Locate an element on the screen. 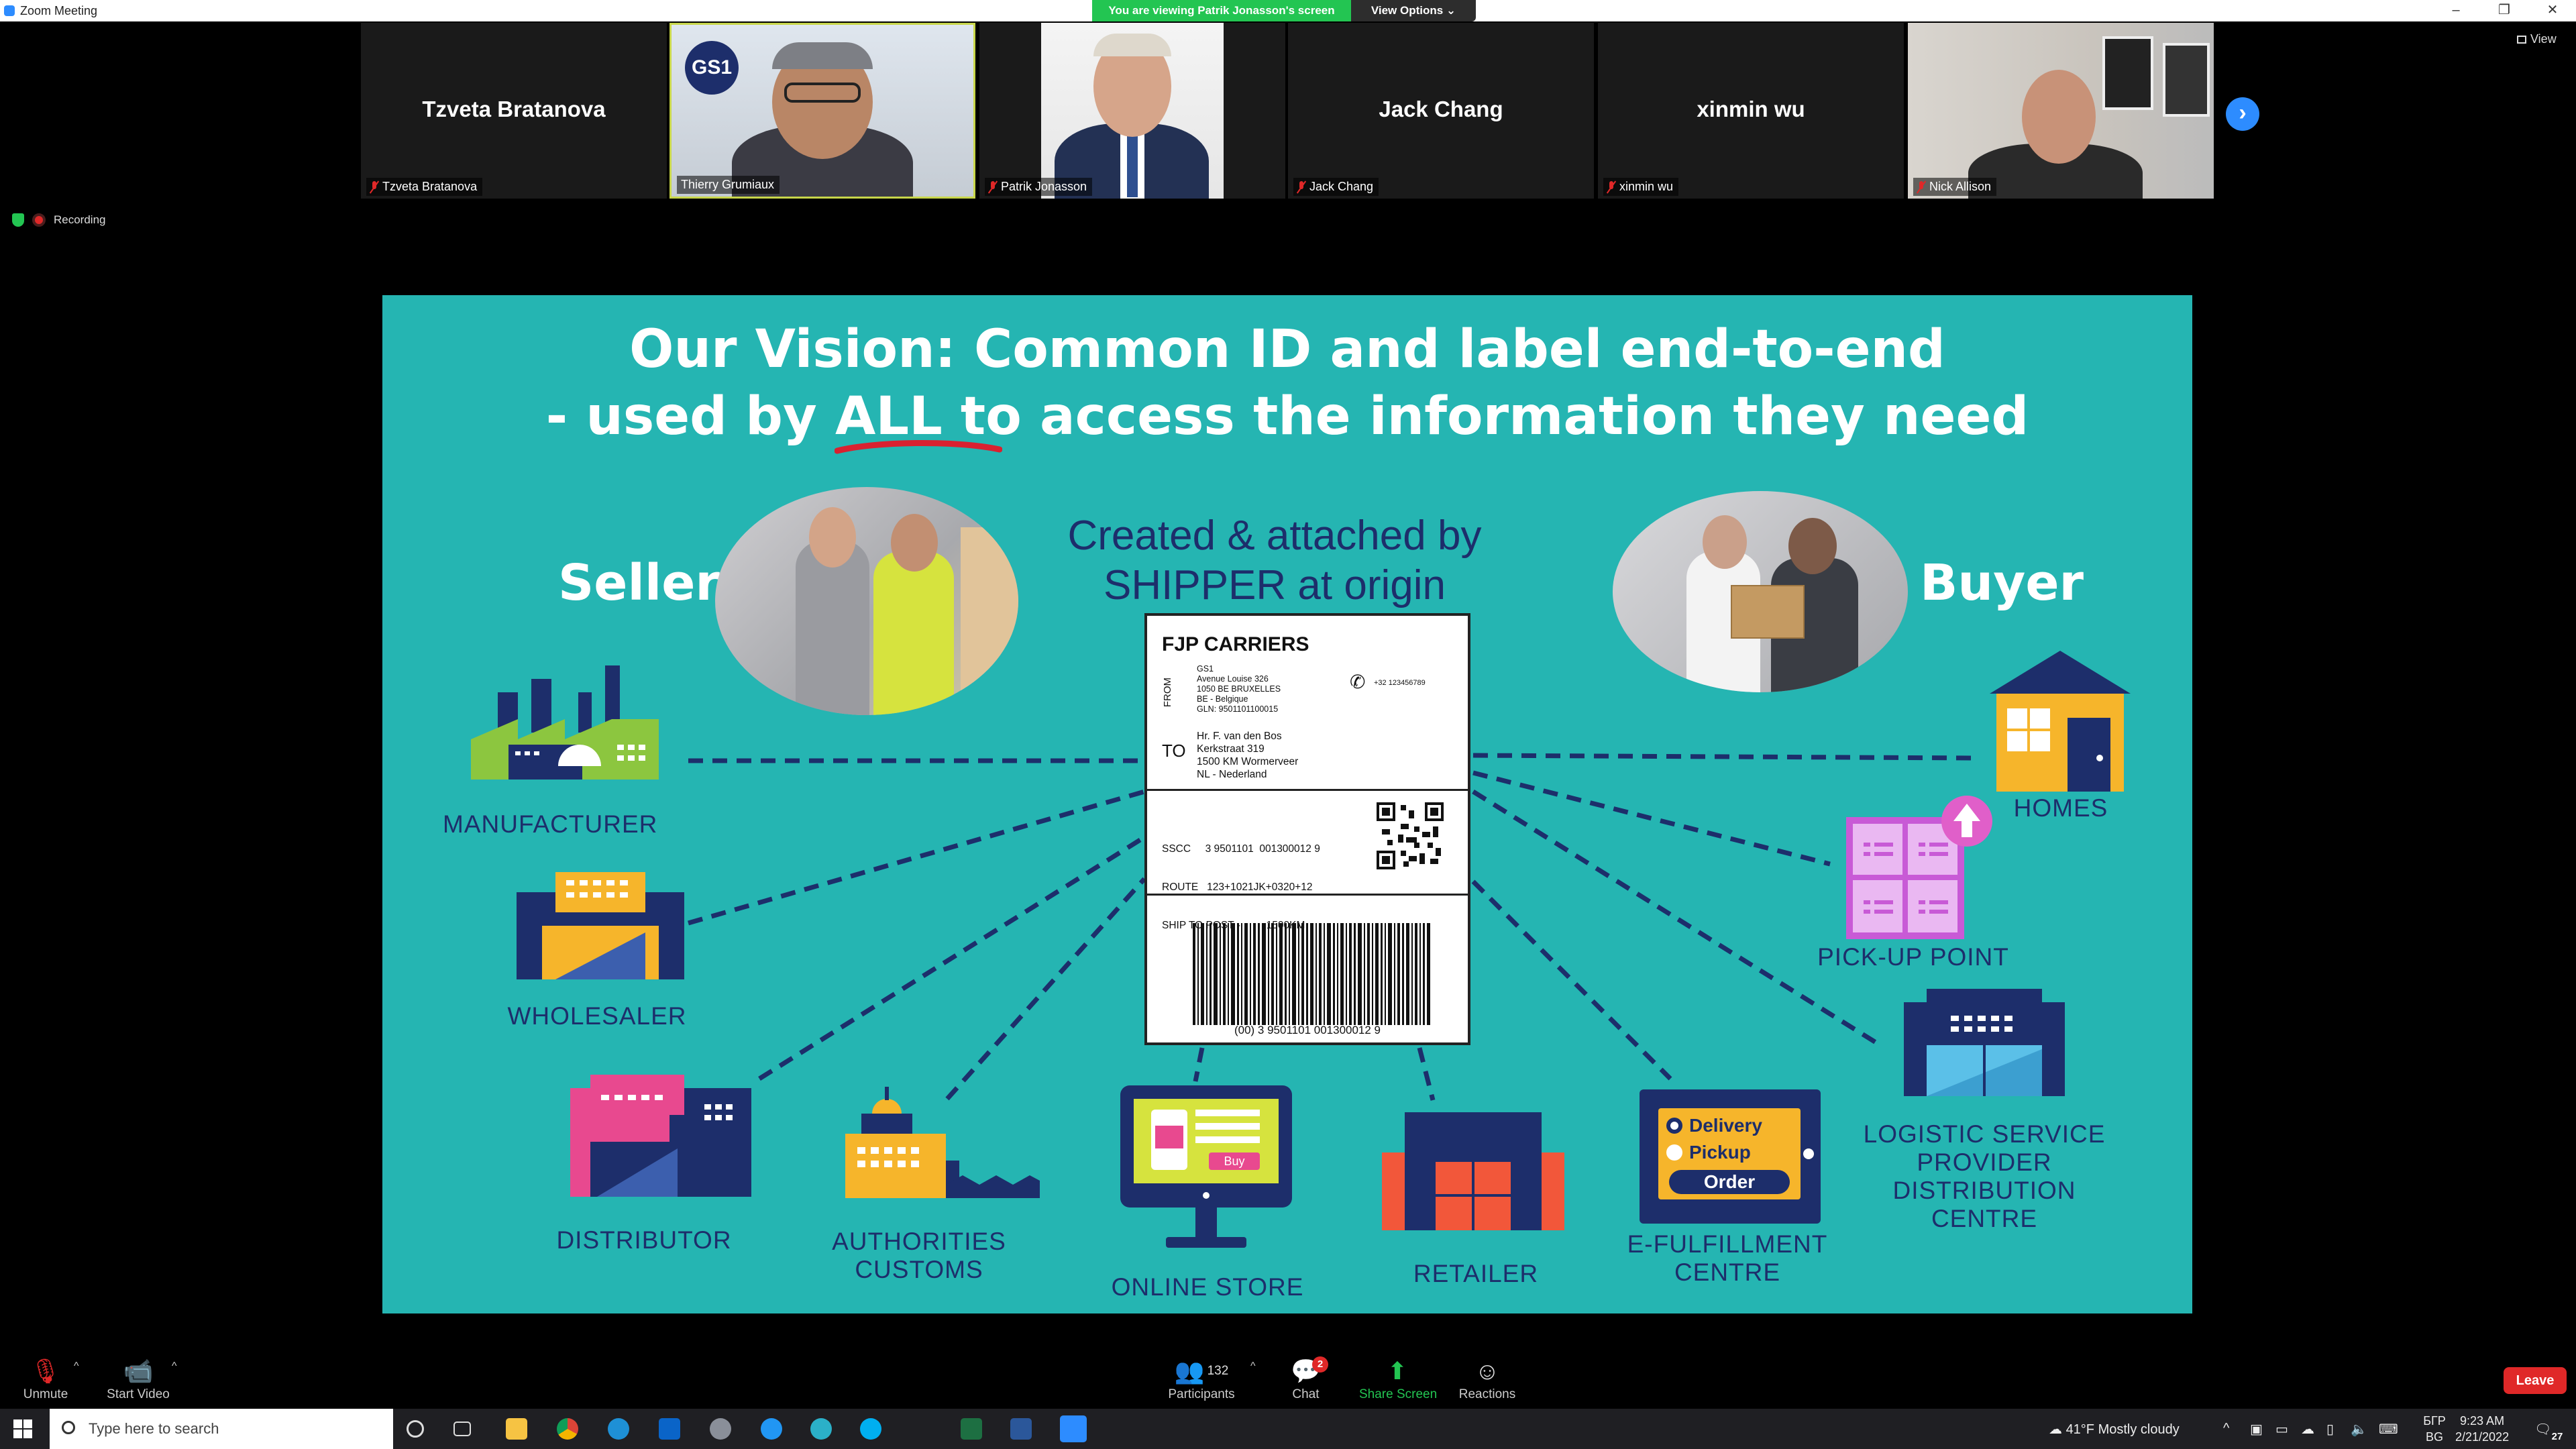  weather-widget: ☁ 41°F Mostly cloudy is located at coordinates (2114, 1429).